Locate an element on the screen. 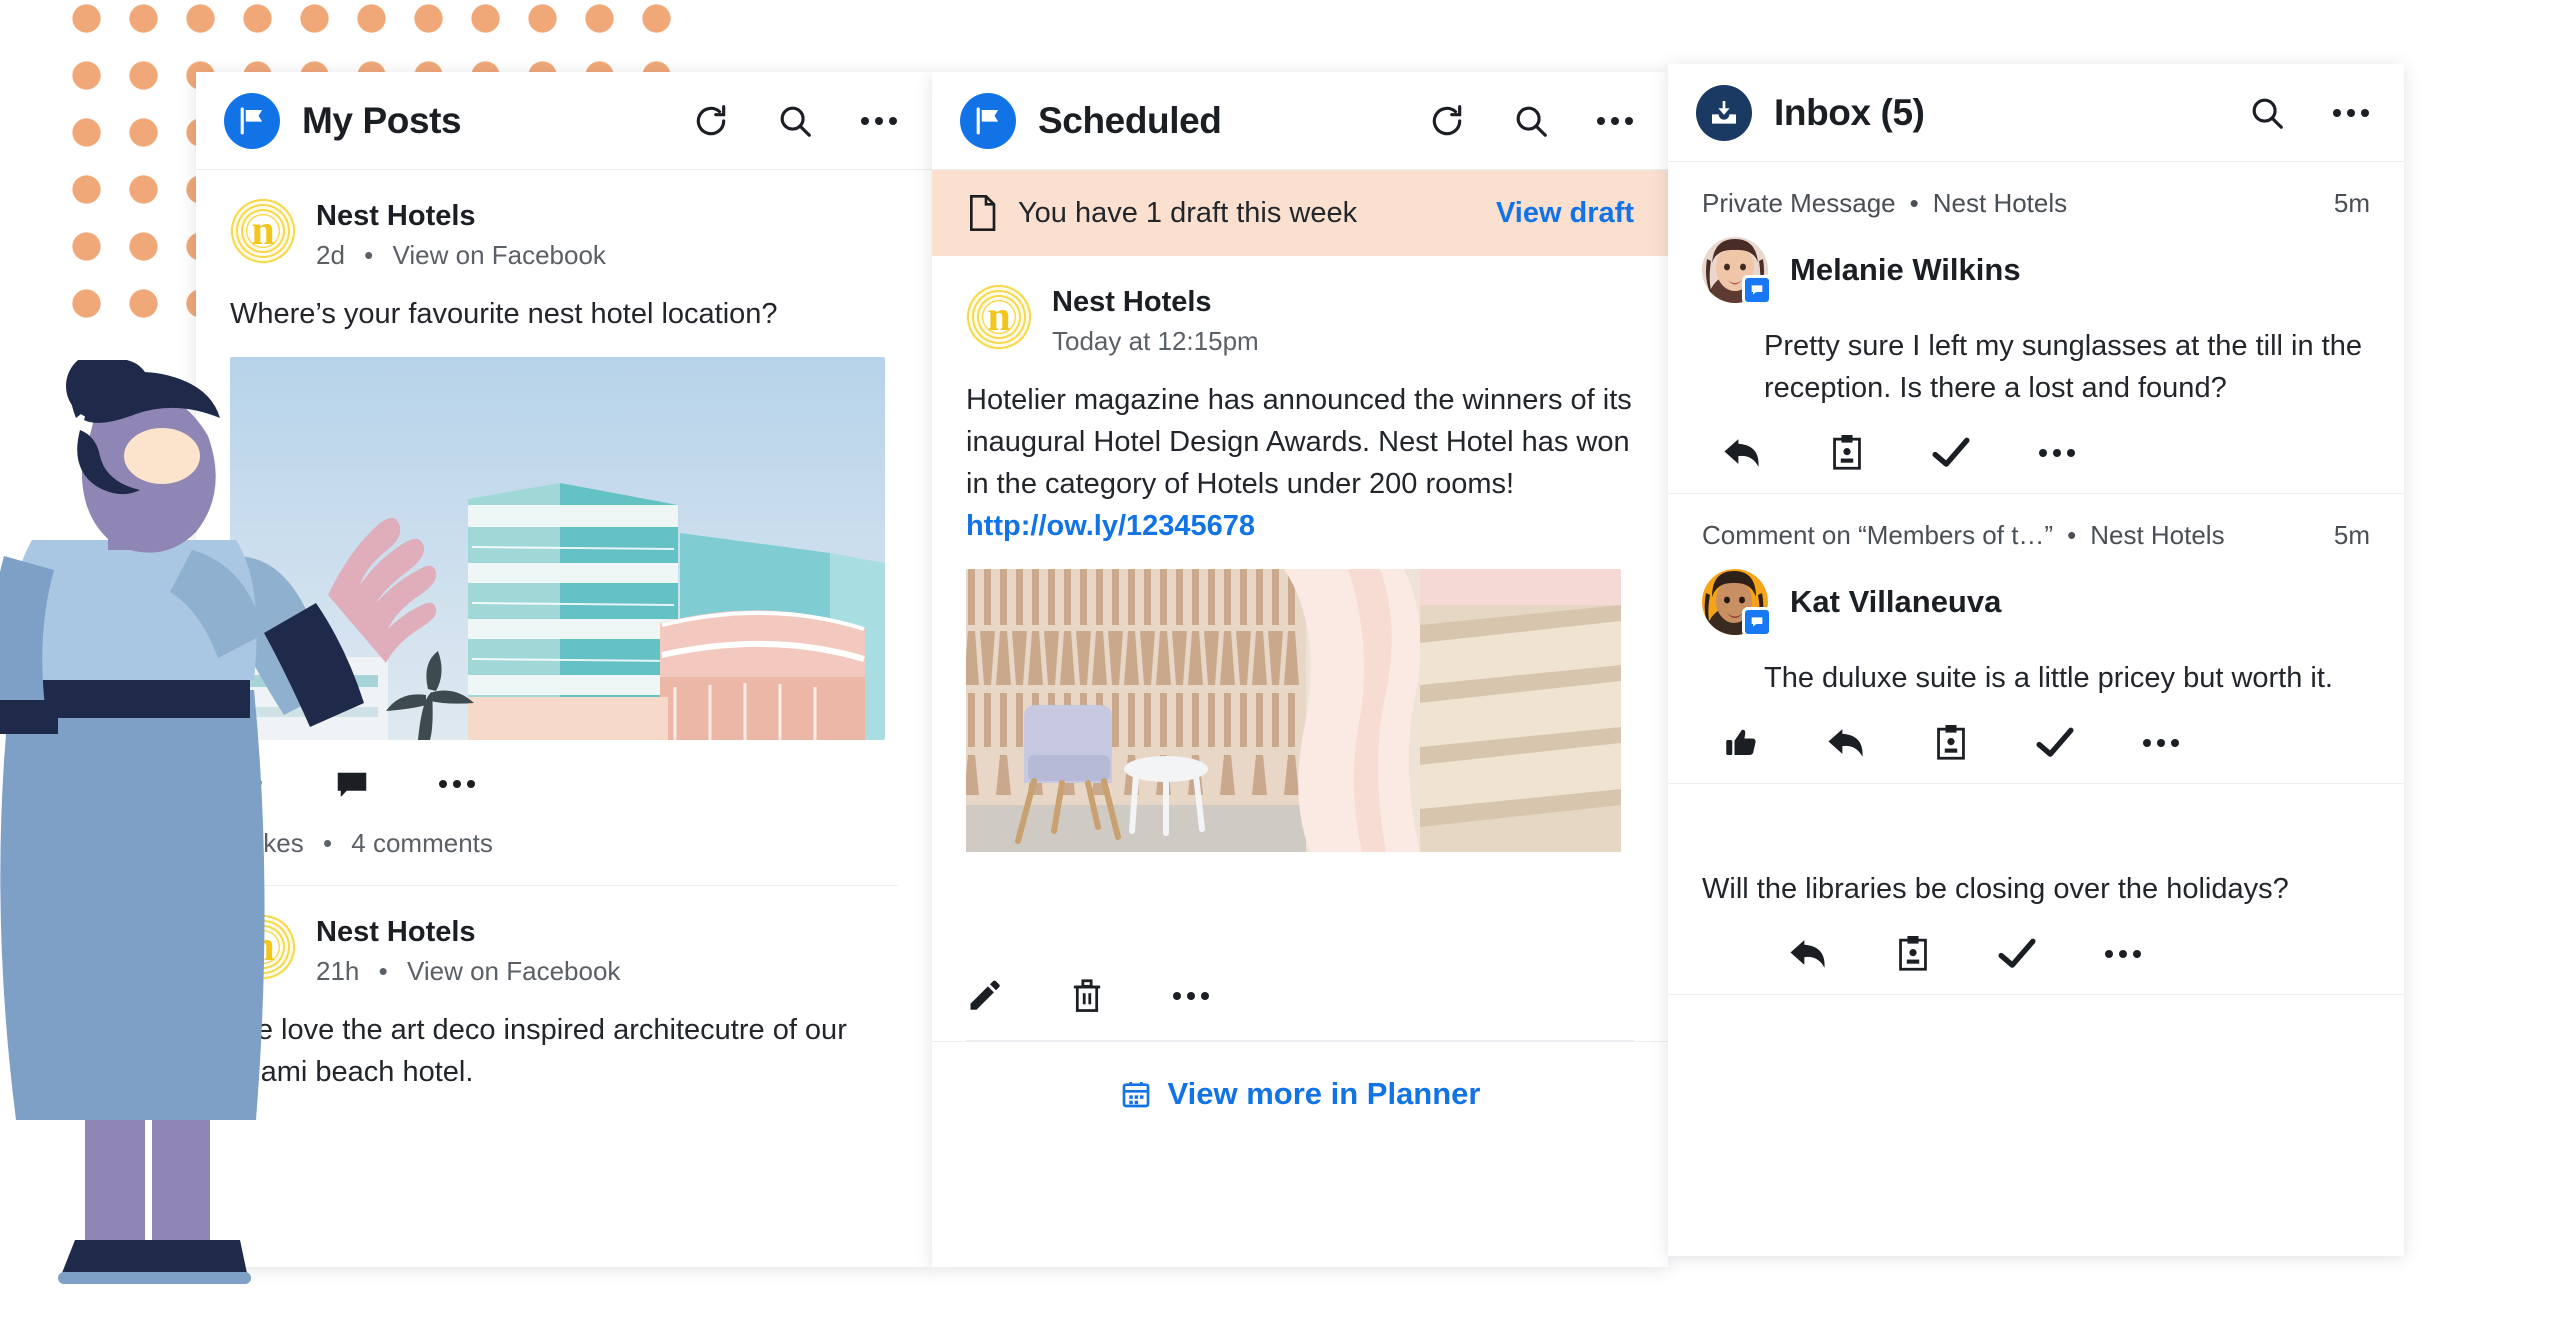 The width and height of the screenshot is (2560, 1332). delete-icon is located at coordinates (1087, 996).